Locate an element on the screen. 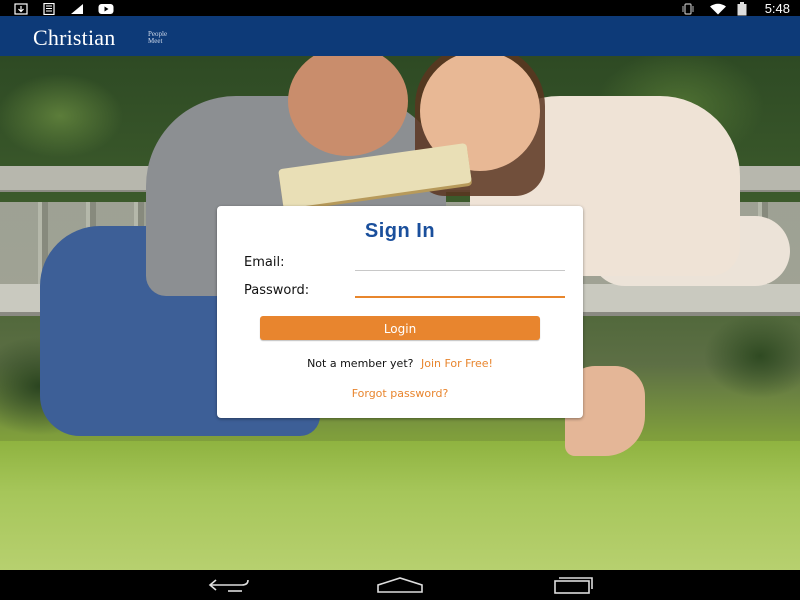 The width and height of the screenshot is (800, 600). back-icon is located at coordinates (230, 585).